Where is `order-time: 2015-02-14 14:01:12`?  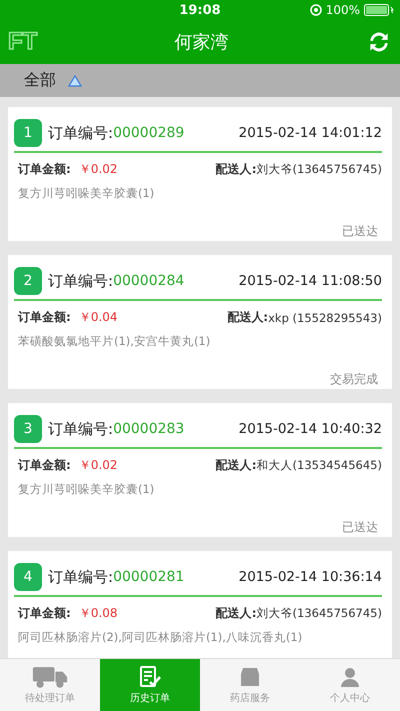 order-time: 2015-02-14 14:01:12 is located at coordinates (310, 133).